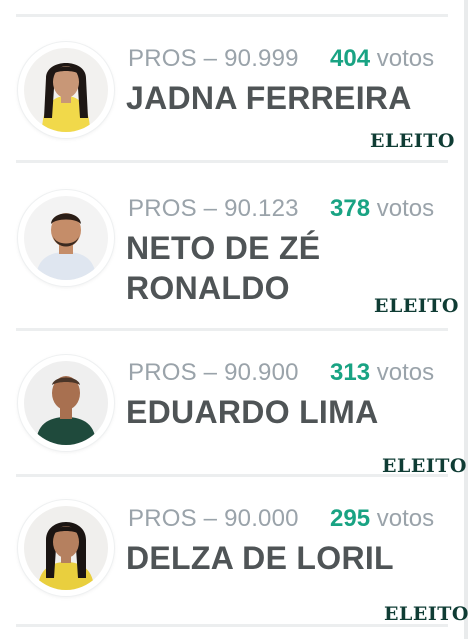  What do you see at coordinates (350, 58) in the screenshot?
I see `votes-count: 404` at bounding box center [350, 58].